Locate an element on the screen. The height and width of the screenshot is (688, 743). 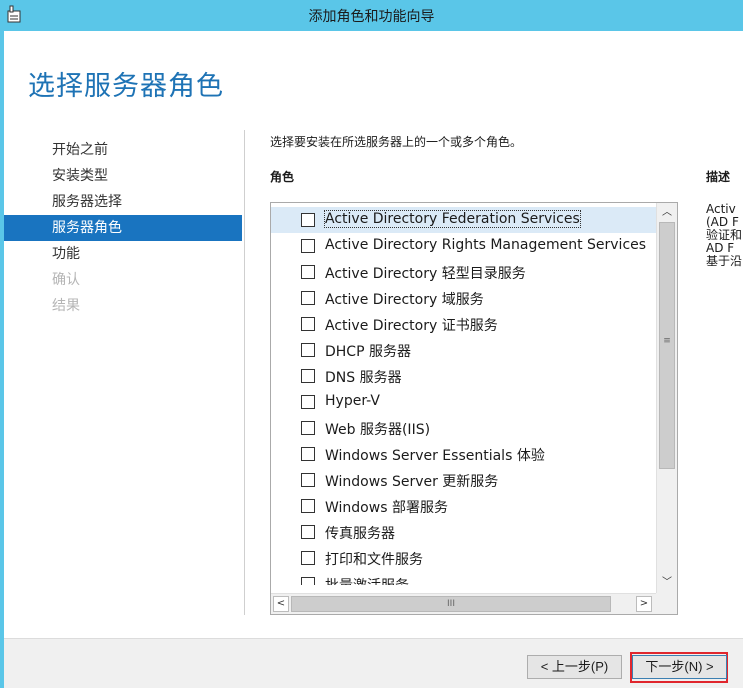
horizontal-scroll-thumb: III is located at coordinates (451, 604).